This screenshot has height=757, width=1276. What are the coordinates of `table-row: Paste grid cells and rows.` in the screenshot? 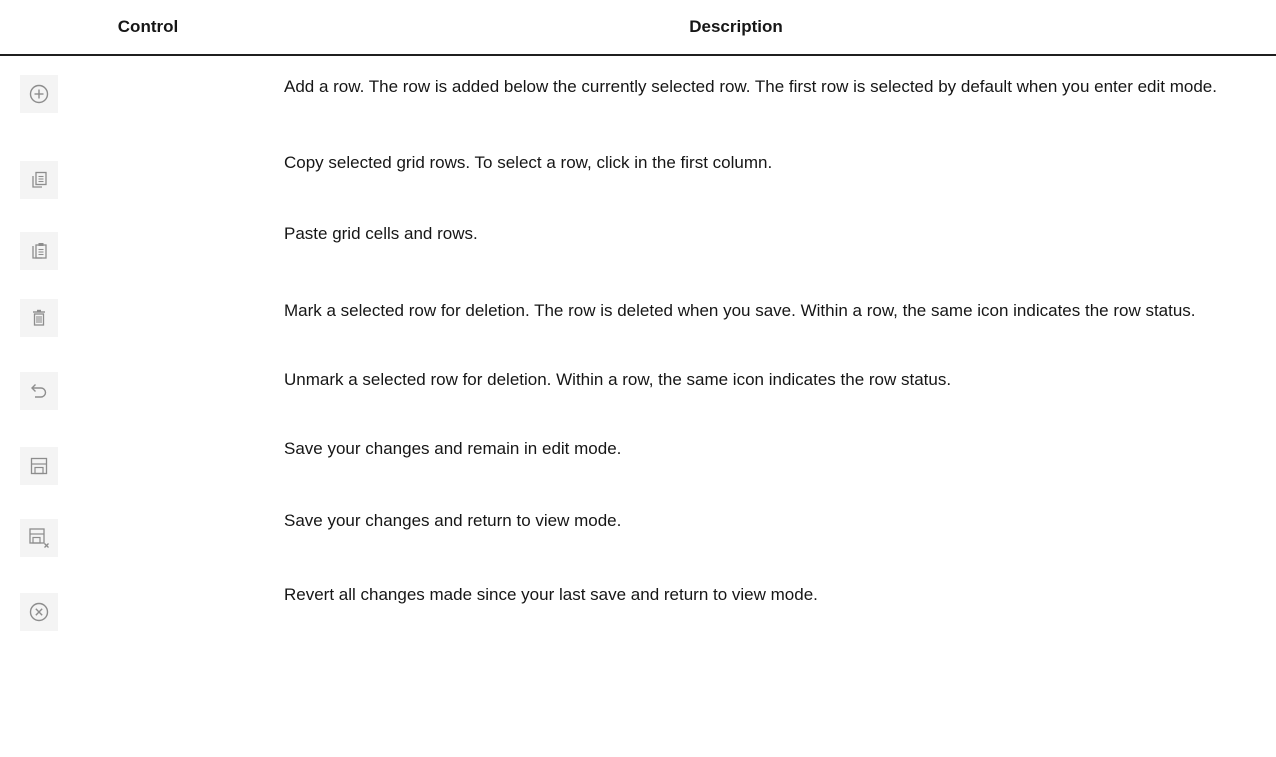 It's located at (638, 243).